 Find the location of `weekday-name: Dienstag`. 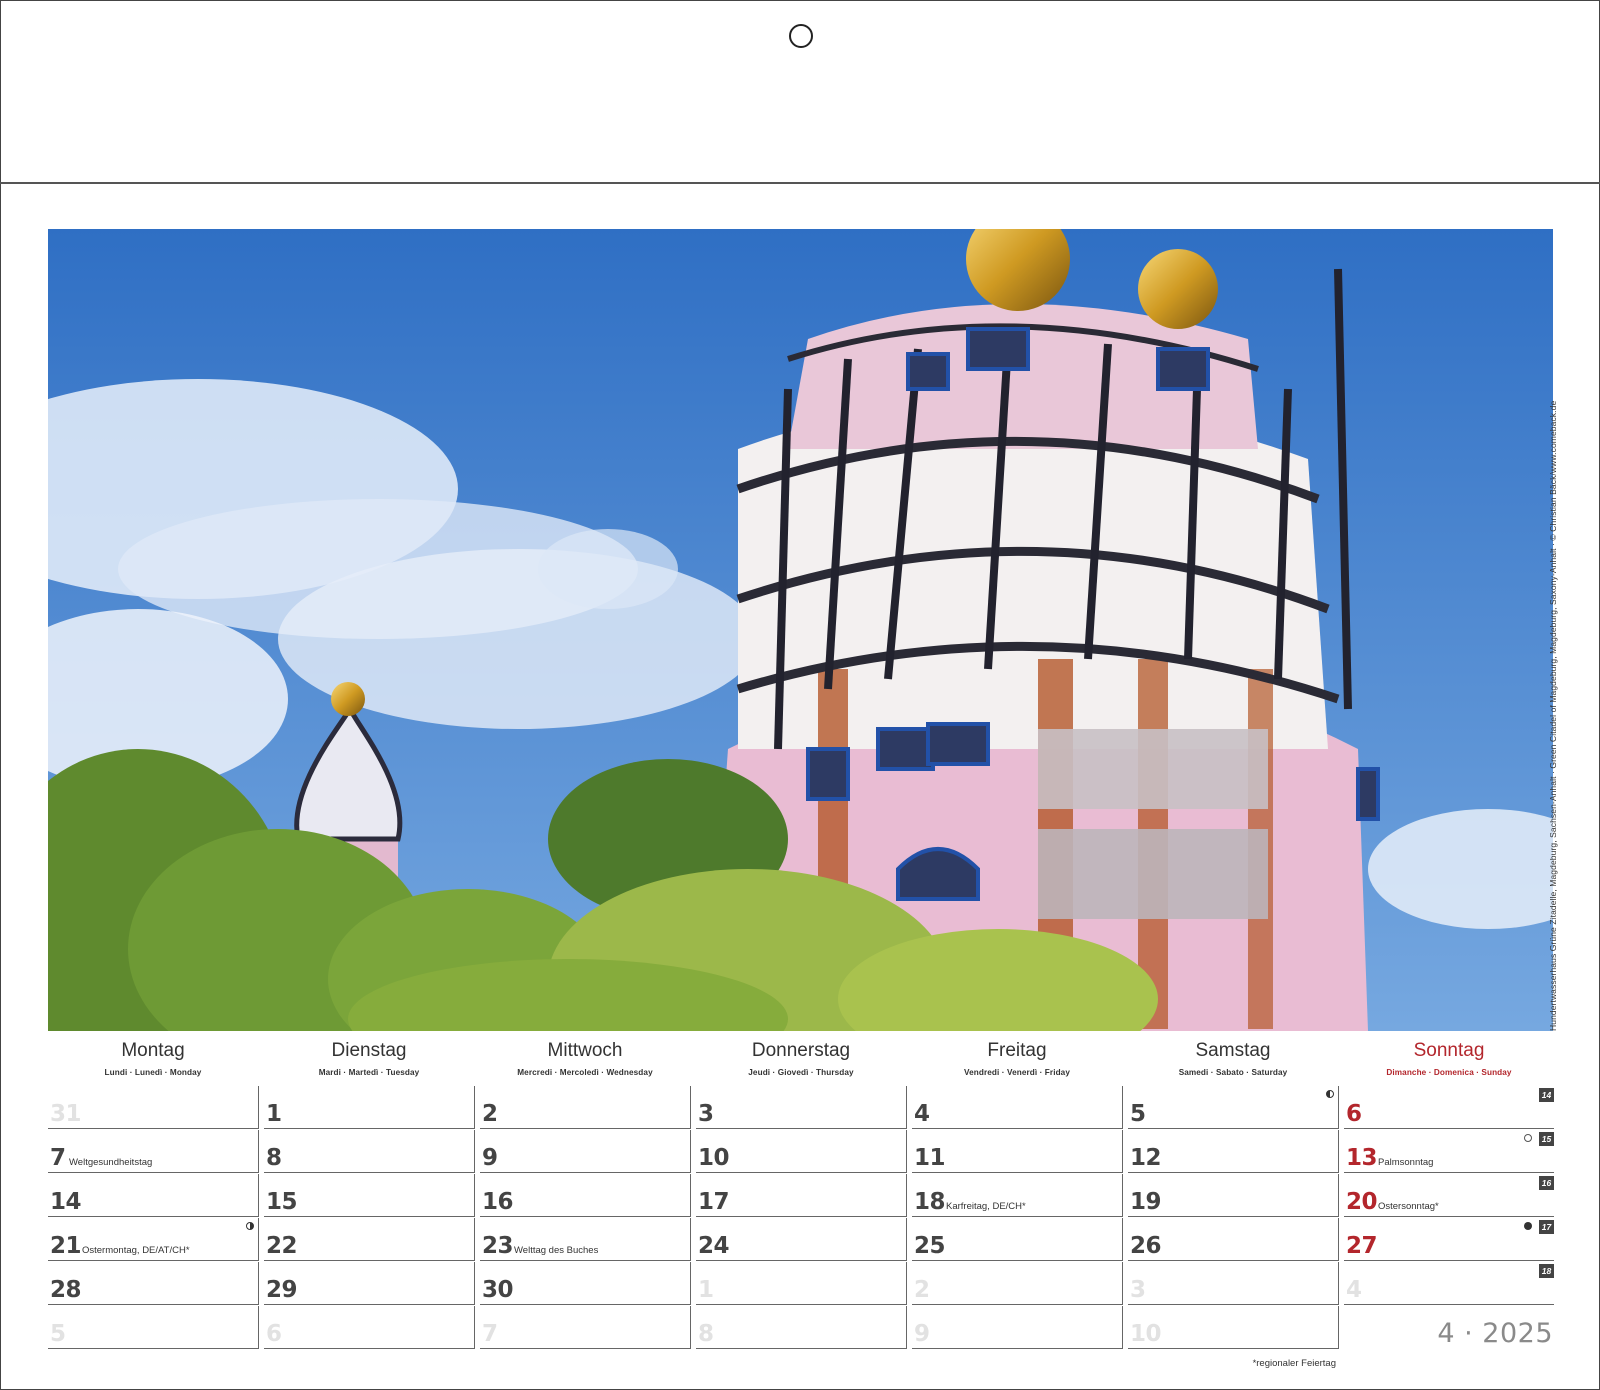

weekday-name: Dienstag is located at coordinates (369, 1050).